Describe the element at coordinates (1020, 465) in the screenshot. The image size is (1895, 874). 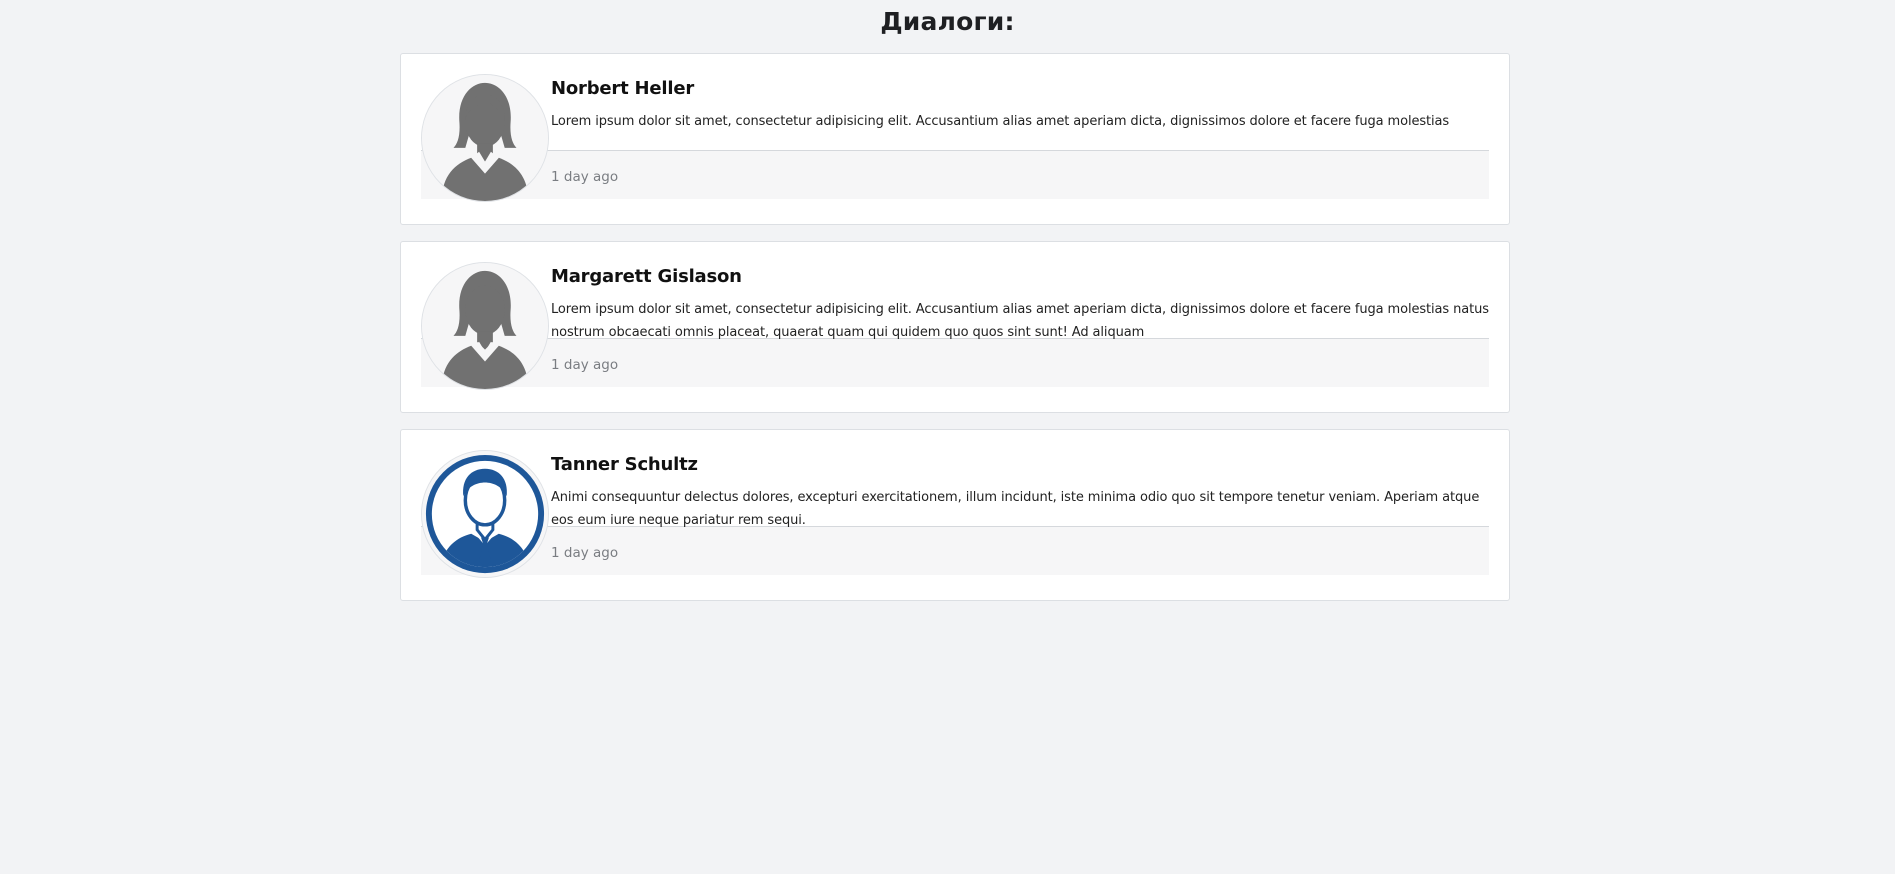
I see `dialog-author-name: Tanner Schultz` at that location.